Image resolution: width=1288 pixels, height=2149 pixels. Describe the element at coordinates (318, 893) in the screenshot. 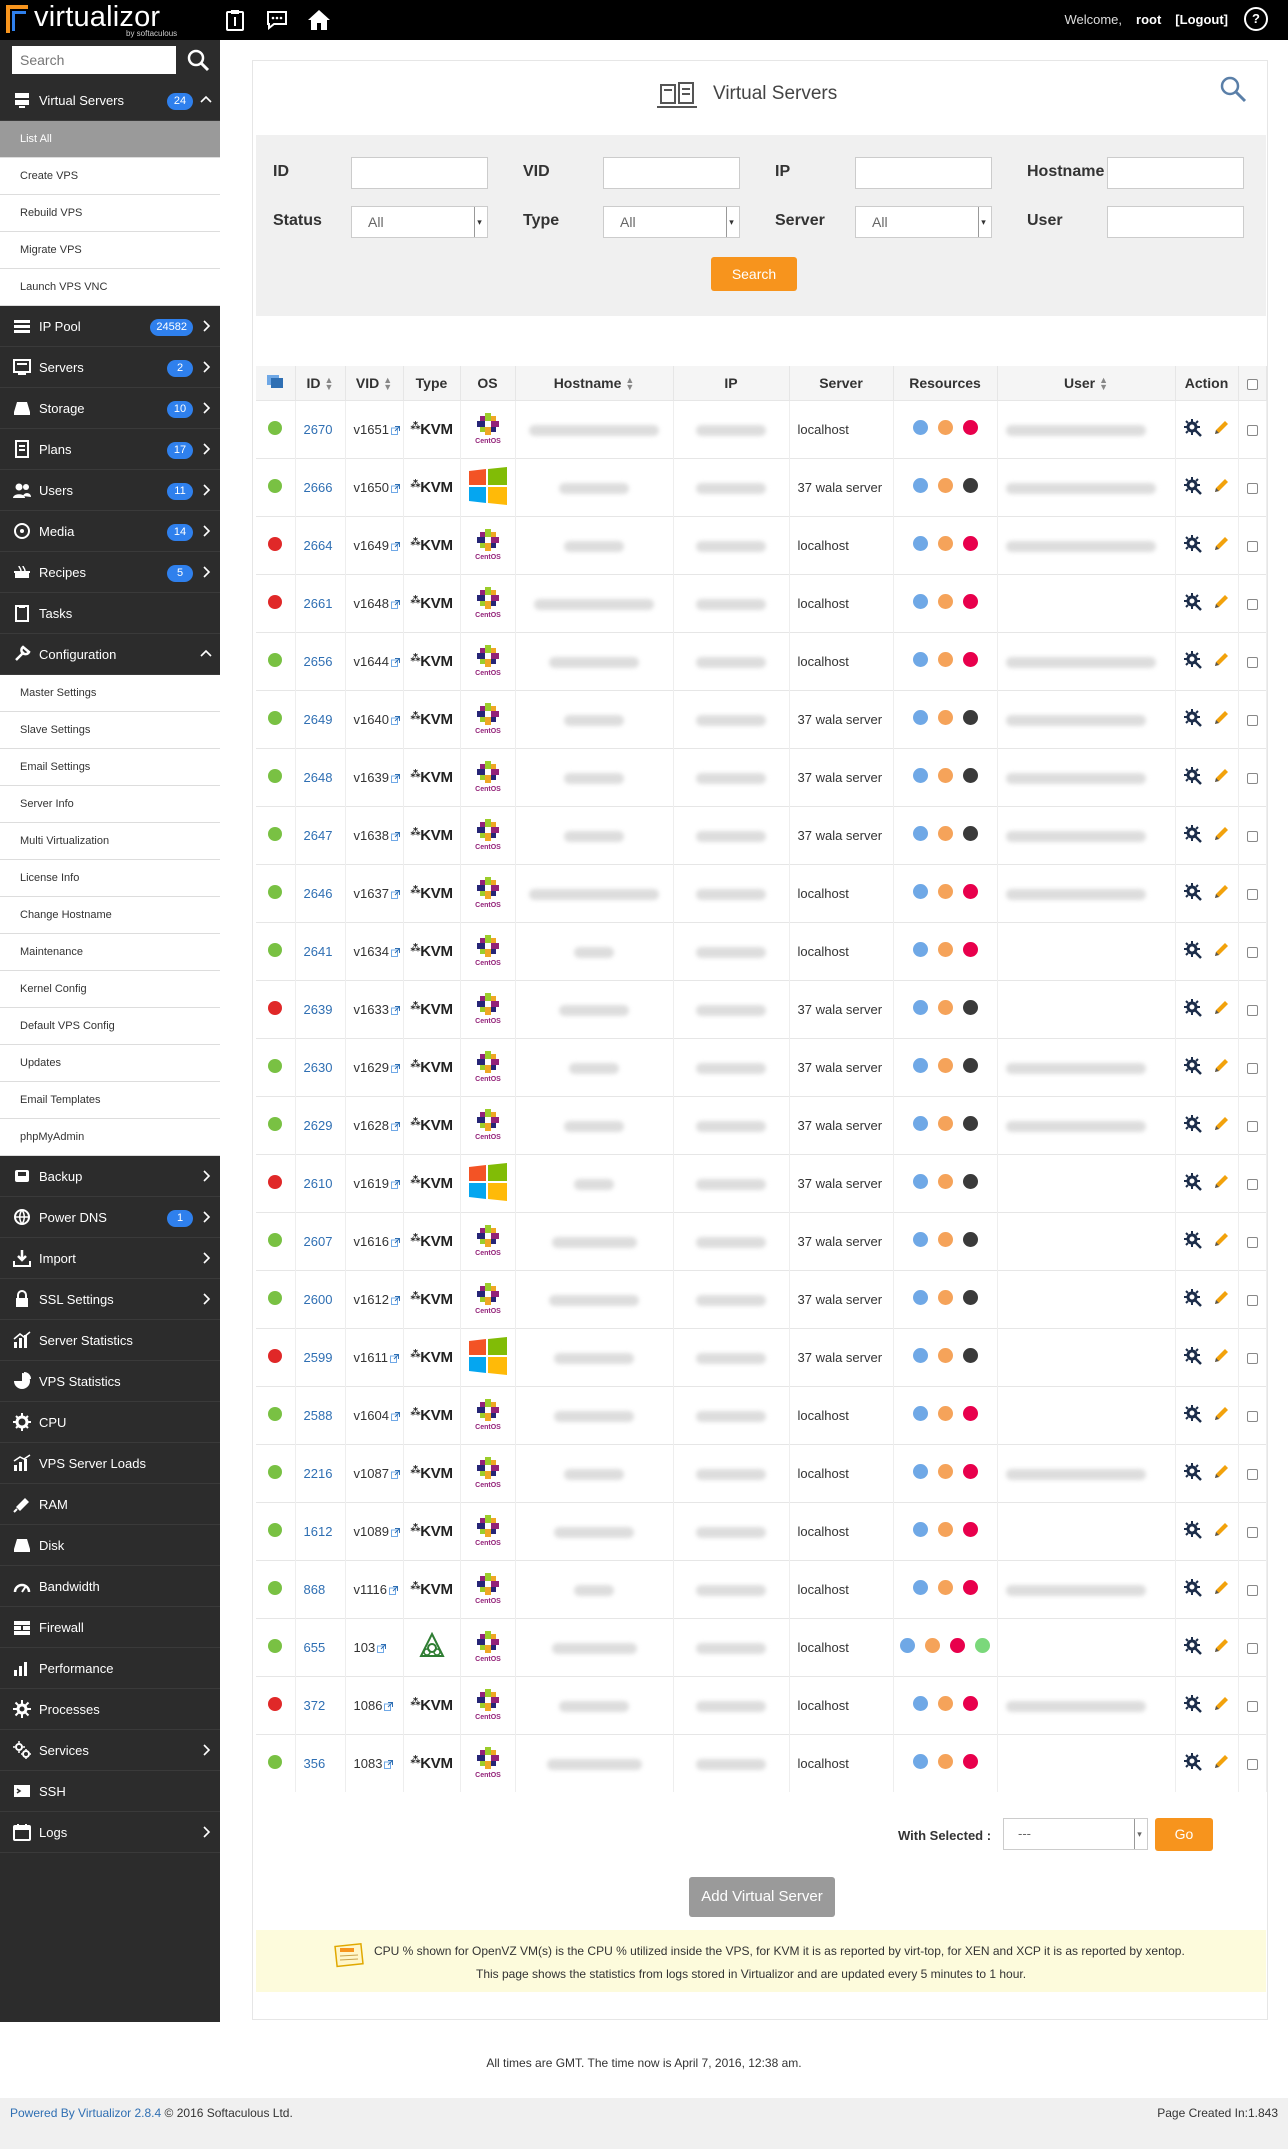

I see `vps-id-link: 2646` at that location.